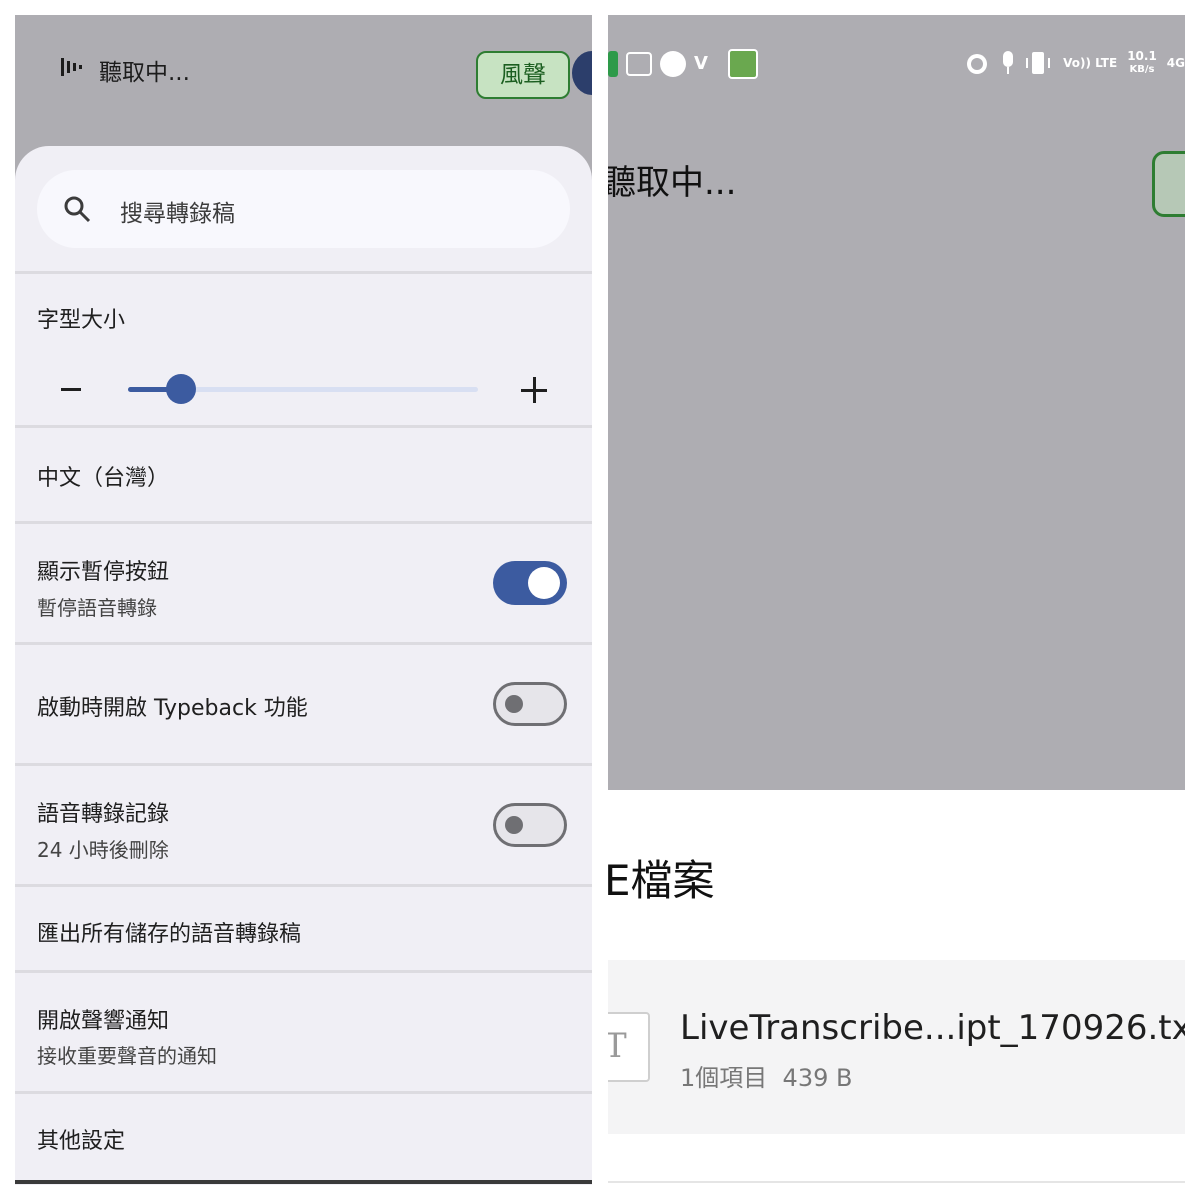  Describe the element at coordinates (817, 1078) in the screenshot. I see `file-size: 439 B` at that location.